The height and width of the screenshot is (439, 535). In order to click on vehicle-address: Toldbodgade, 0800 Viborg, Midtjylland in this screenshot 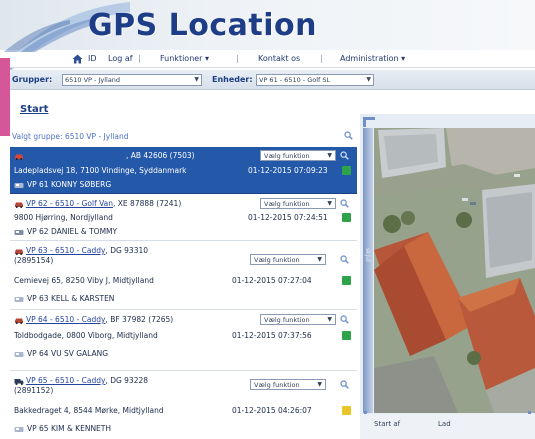, I will do `click(86, 335)`.